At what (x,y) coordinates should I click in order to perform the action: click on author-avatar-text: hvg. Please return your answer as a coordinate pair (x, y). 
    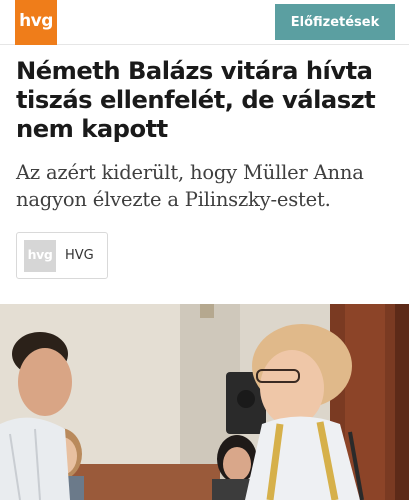
    Looking at the image, I should click on (40, 254).